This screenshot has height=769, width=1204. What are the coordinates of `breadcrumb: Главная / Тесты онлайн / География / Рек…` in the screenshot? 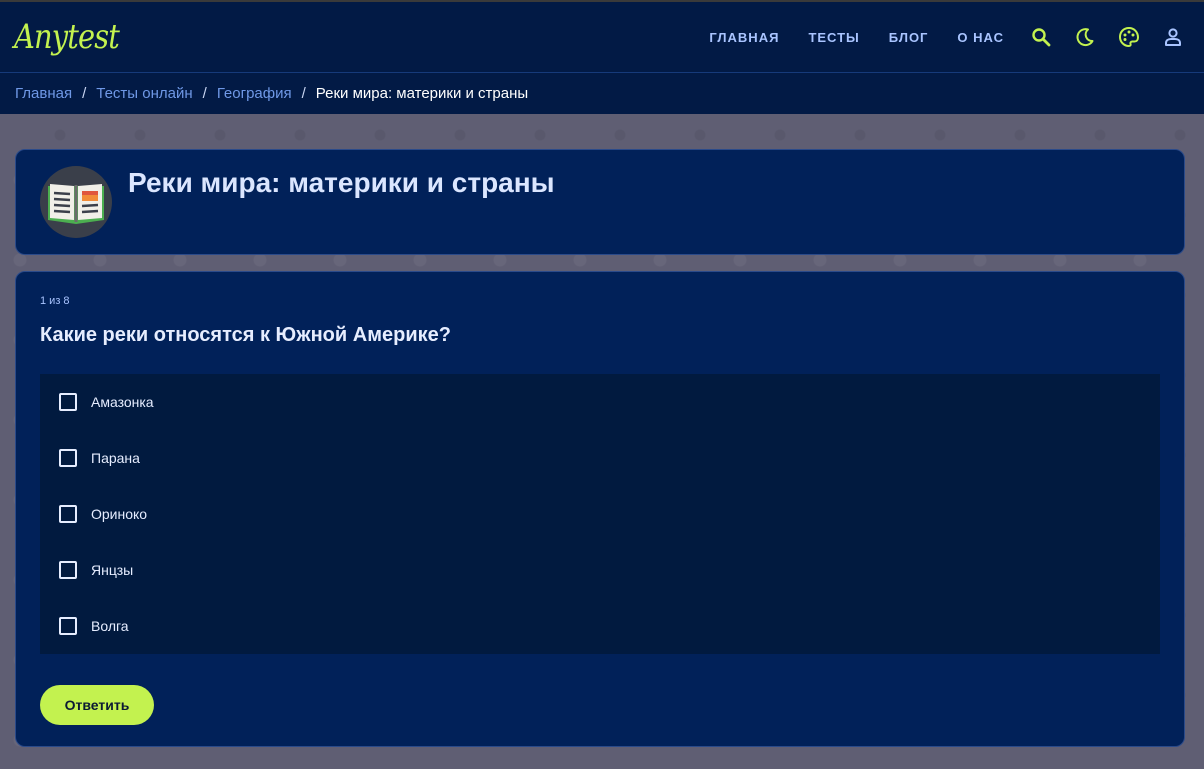 It's located at (602, 93).